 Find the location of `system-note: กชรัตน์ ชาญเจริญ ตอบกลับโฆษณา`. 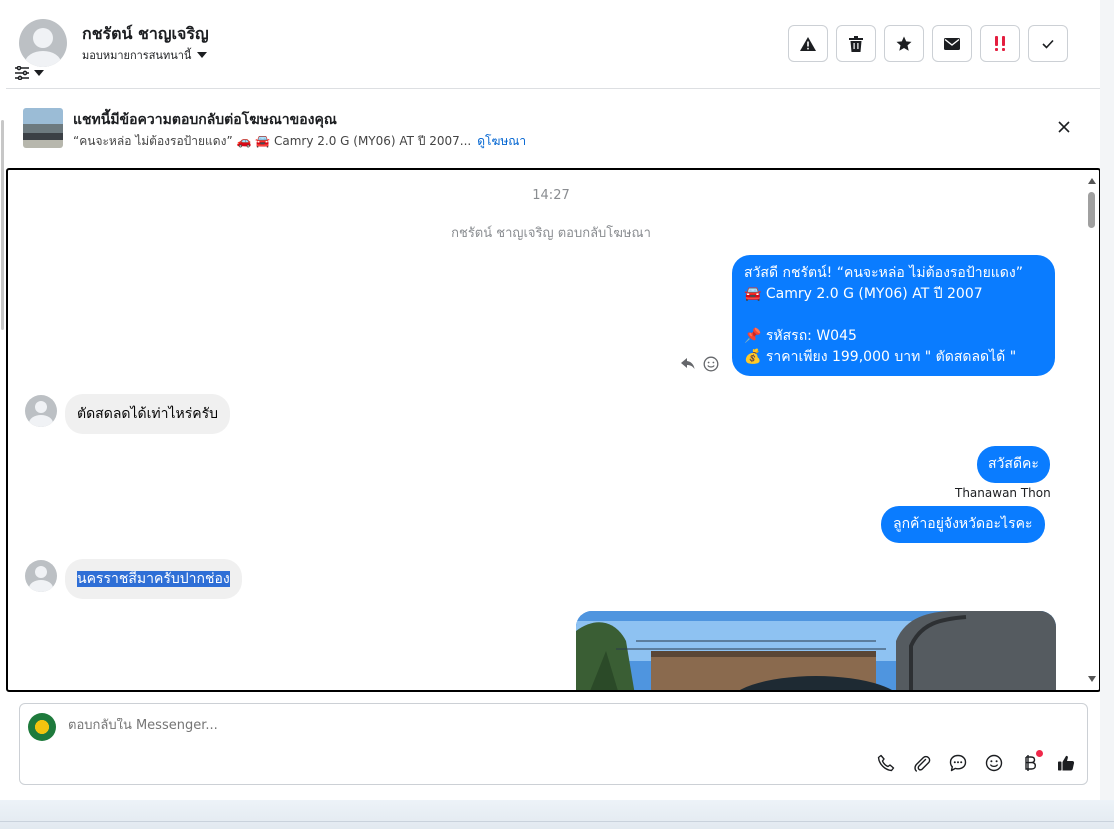

system-note: กชรัตน์ ชาญเจริญ ตอบกลับโฆษณา is located at coordinates (551, 233).